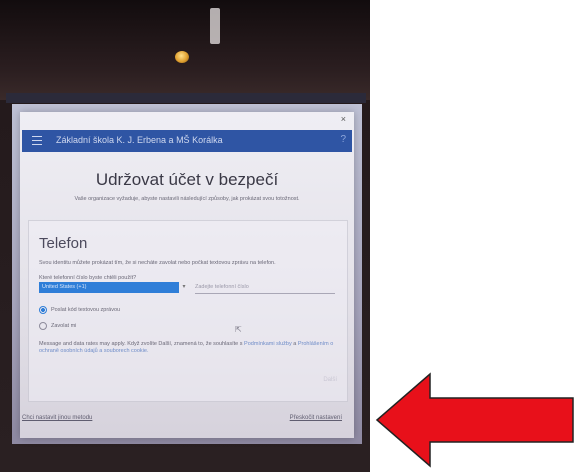 This screenshot has height=472, width=577. What do you see at coordinates (316, 418) in the screenshot?
I see `skip-setup-link: Přeskočit nastavení` at bounding box center [316, 418].